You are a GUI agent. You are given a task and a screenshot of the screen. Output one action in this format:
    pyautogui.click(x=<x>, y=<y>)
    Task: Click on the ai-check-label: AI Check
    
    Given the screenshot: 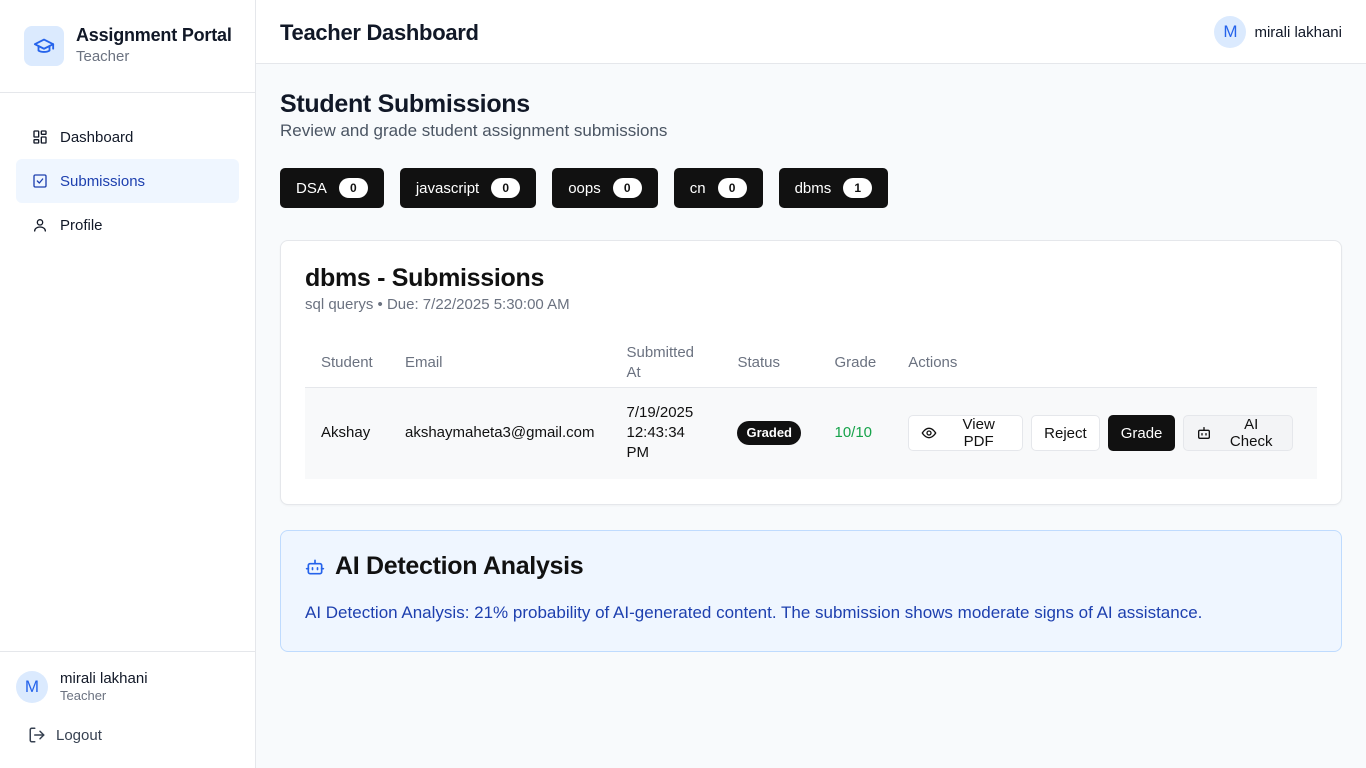 What is the action you would take?
    pyautogui.click(x=1251, y=433)
    